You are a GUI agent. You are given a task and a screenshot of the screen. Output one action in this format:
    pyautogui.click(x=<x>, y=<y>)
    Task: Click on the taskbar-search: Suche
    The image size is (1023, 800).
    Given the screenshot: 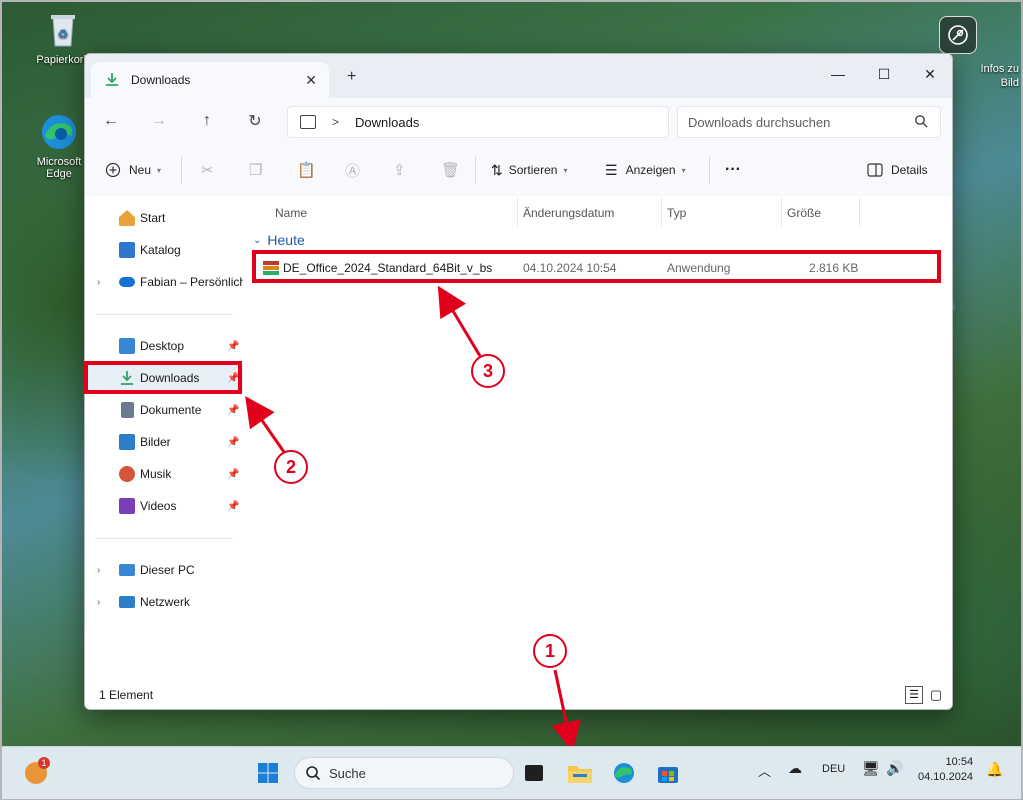 What is the action you would take?
    pyautogui.click(x=404, y=773)
    